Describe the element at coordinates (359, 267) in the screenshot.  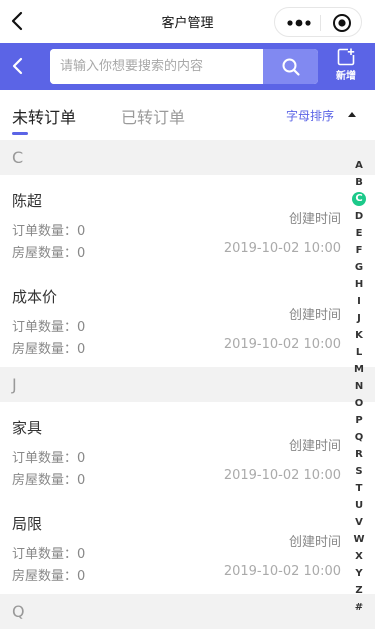
I see `index-letter-g: G` at that location.